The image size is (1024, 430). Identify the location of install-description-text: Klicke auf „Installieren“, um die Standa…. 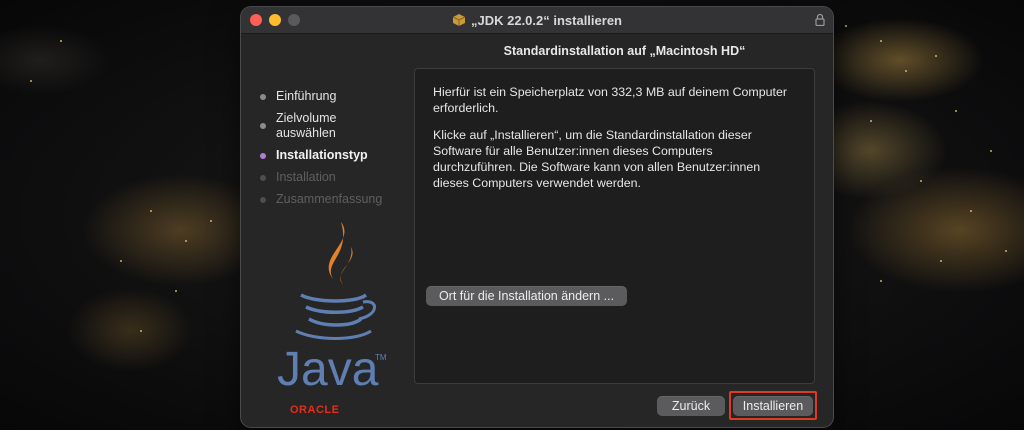
(597, 159).